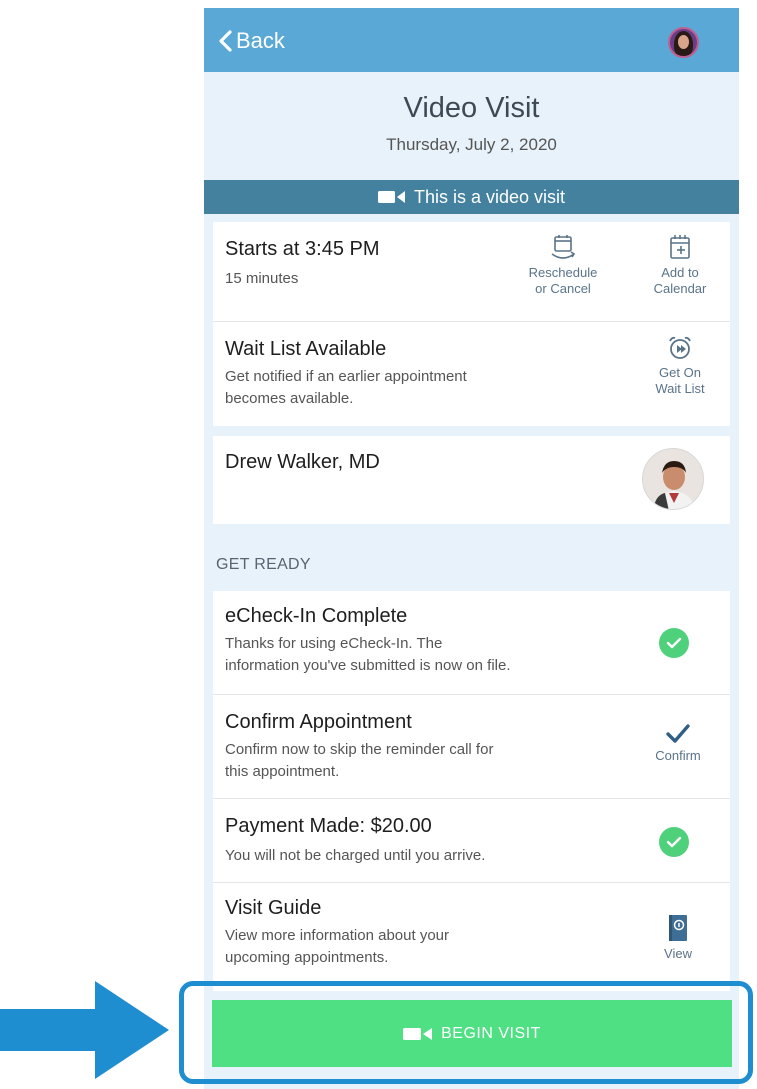 The width and height of the screenshot is (757, 1089). Describe the element at coordinates (680, 264) in the screenshot. I see `add-to-calendar-button: Add to Calendar` at that location.